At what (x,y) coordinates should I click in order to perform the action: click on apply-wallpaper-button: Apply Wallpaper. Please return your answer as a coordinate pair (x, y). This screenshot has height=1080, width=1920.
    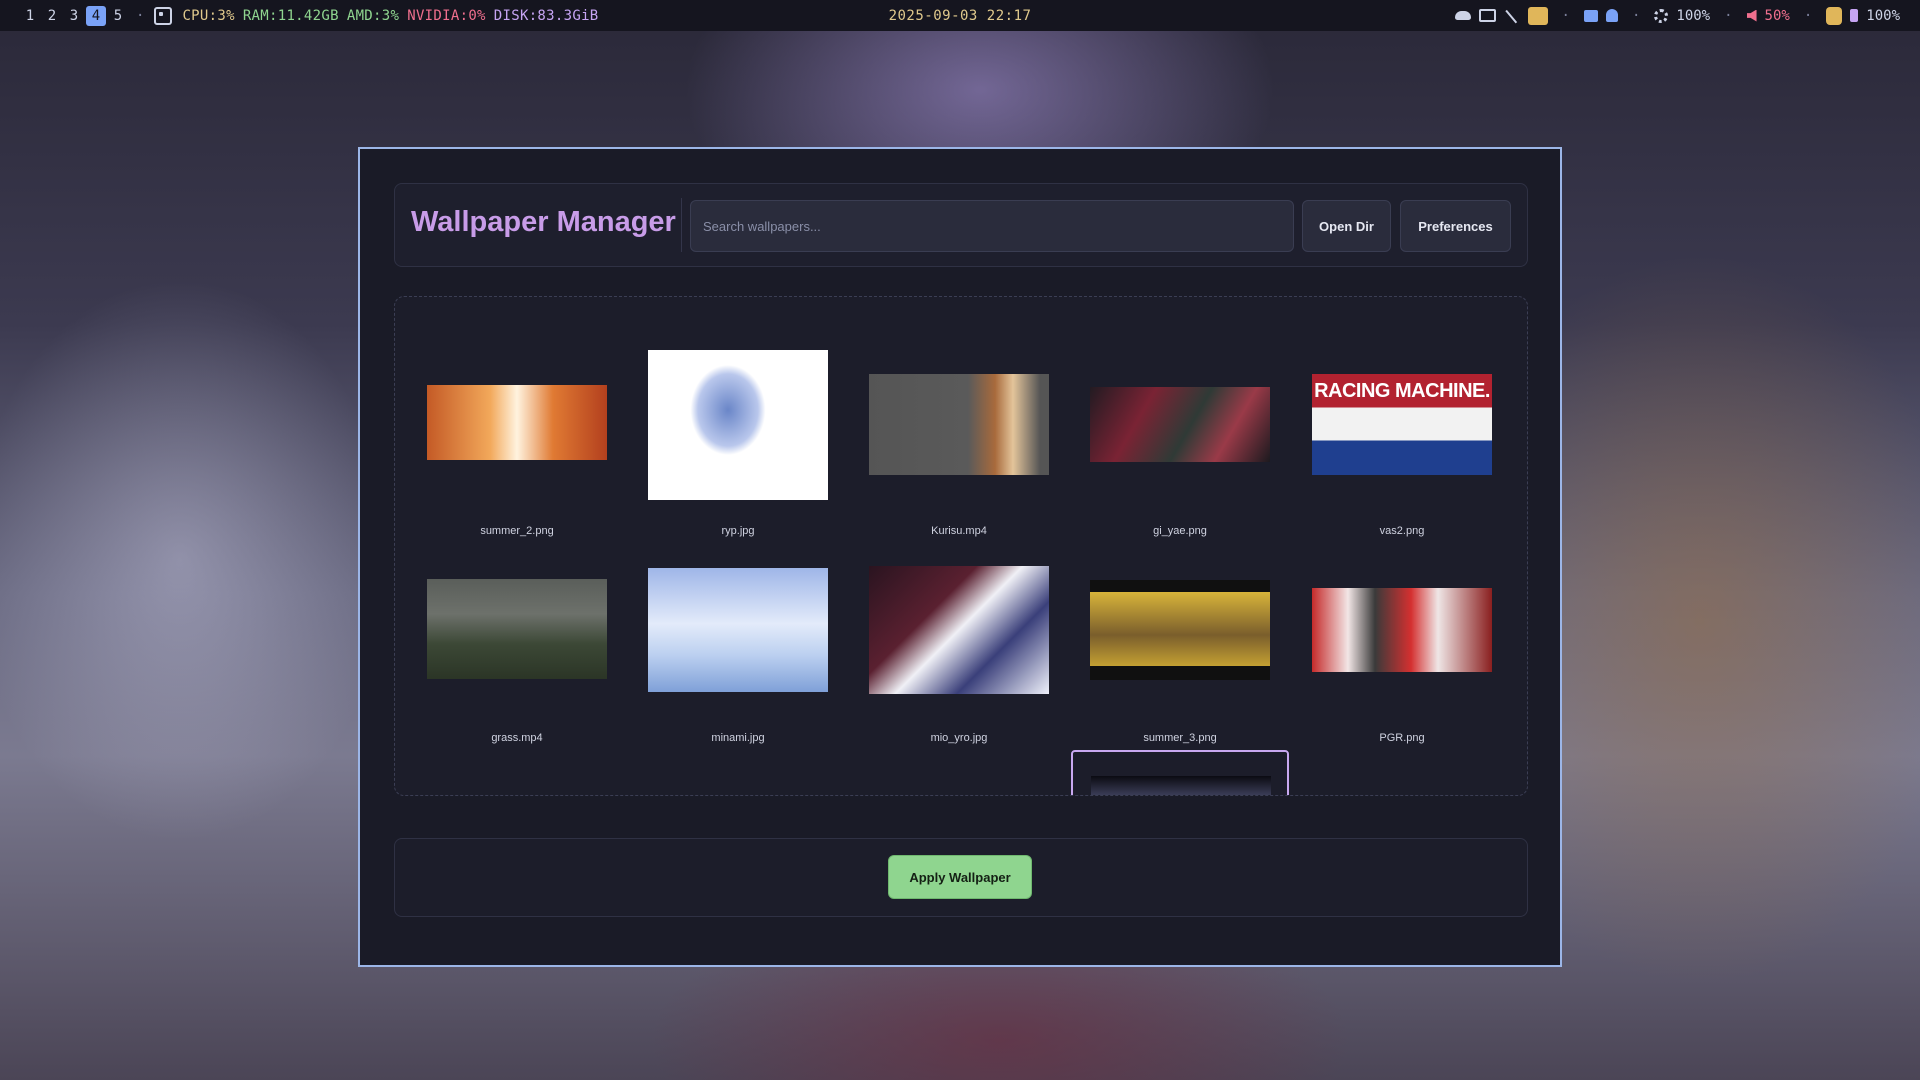
    Looking at the image, I should click on (960, 877).